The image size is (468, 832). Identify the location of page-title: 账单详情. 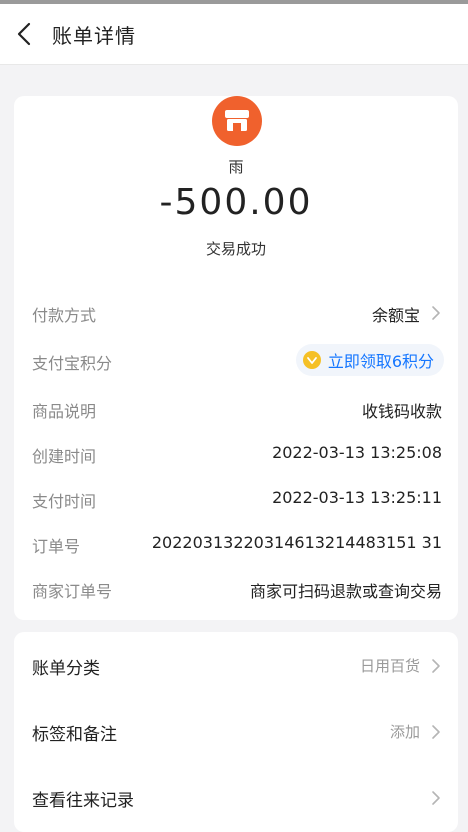
(94, 36).